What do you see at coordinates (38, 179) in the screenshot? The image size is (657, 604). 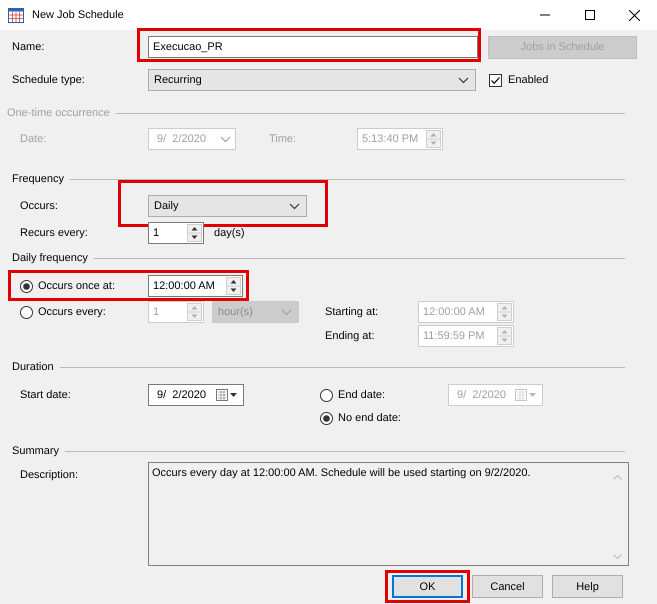 I see `group-title: Frequency` at bounding box center [38, 179].